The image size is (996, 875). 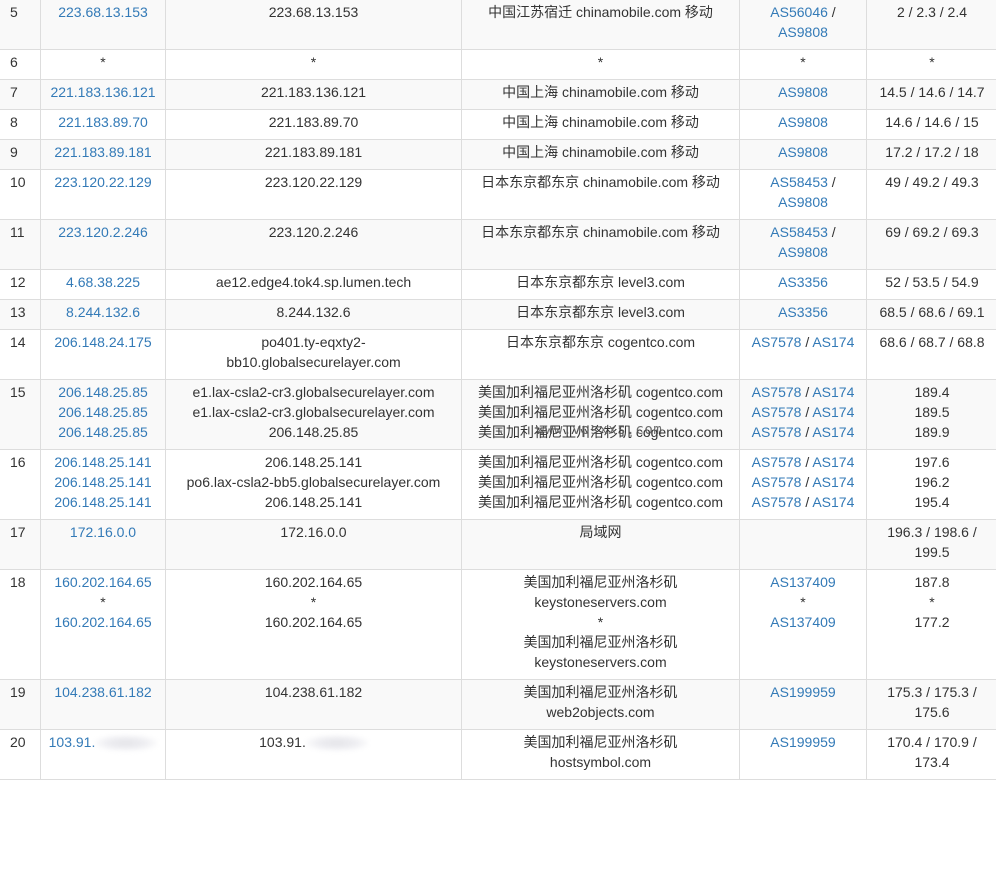 I want to click on ip-cell: 221.183.89.181, so click(x=103, y=154).